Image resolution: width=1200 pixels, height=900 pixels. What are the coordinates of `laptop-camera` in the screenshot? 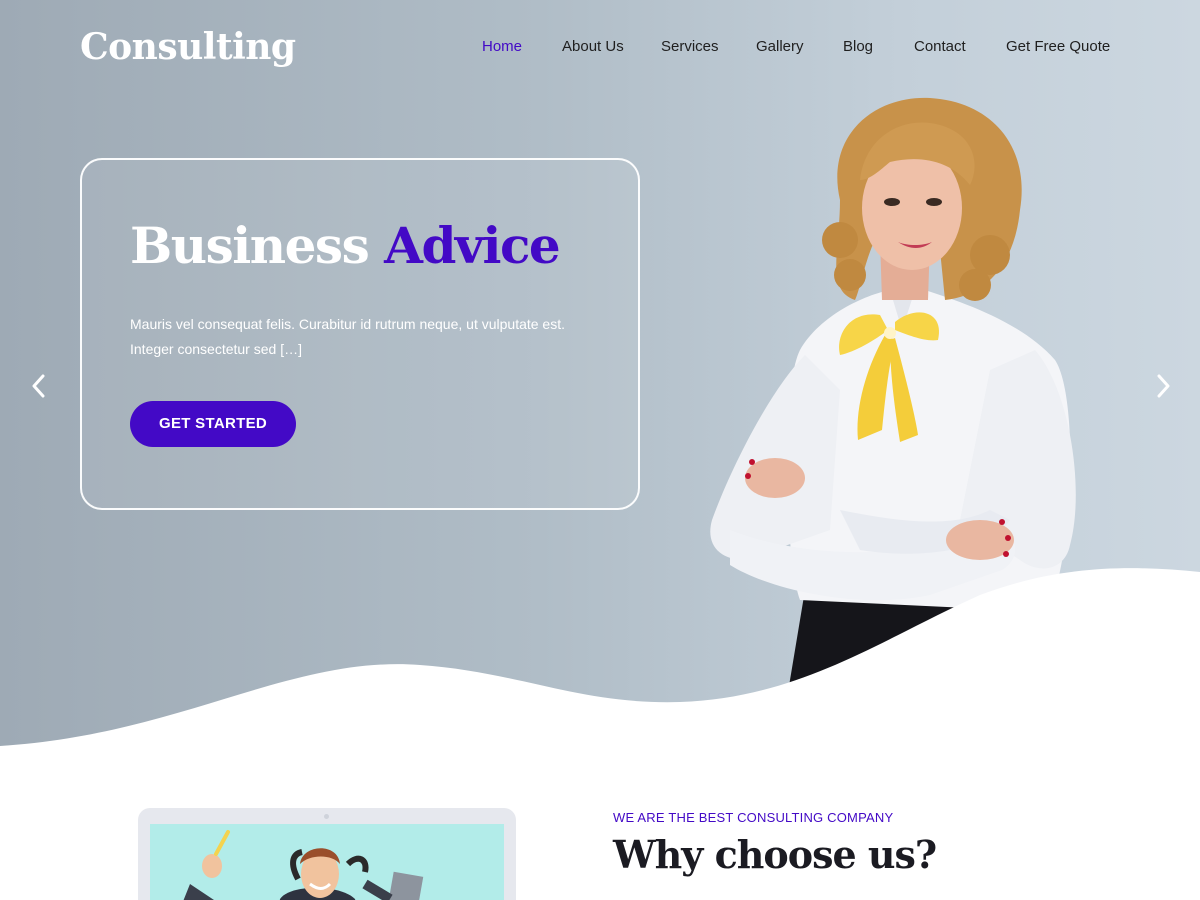 It's located at (326, 816).